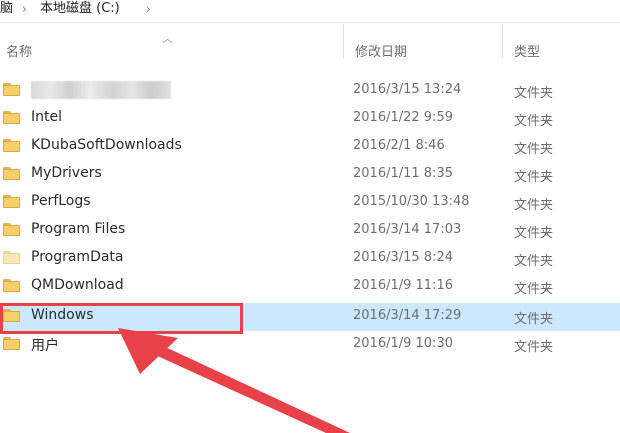 This screenshot has height=433, width=620. I want to click on annotation-arrow, so click(234, 380).